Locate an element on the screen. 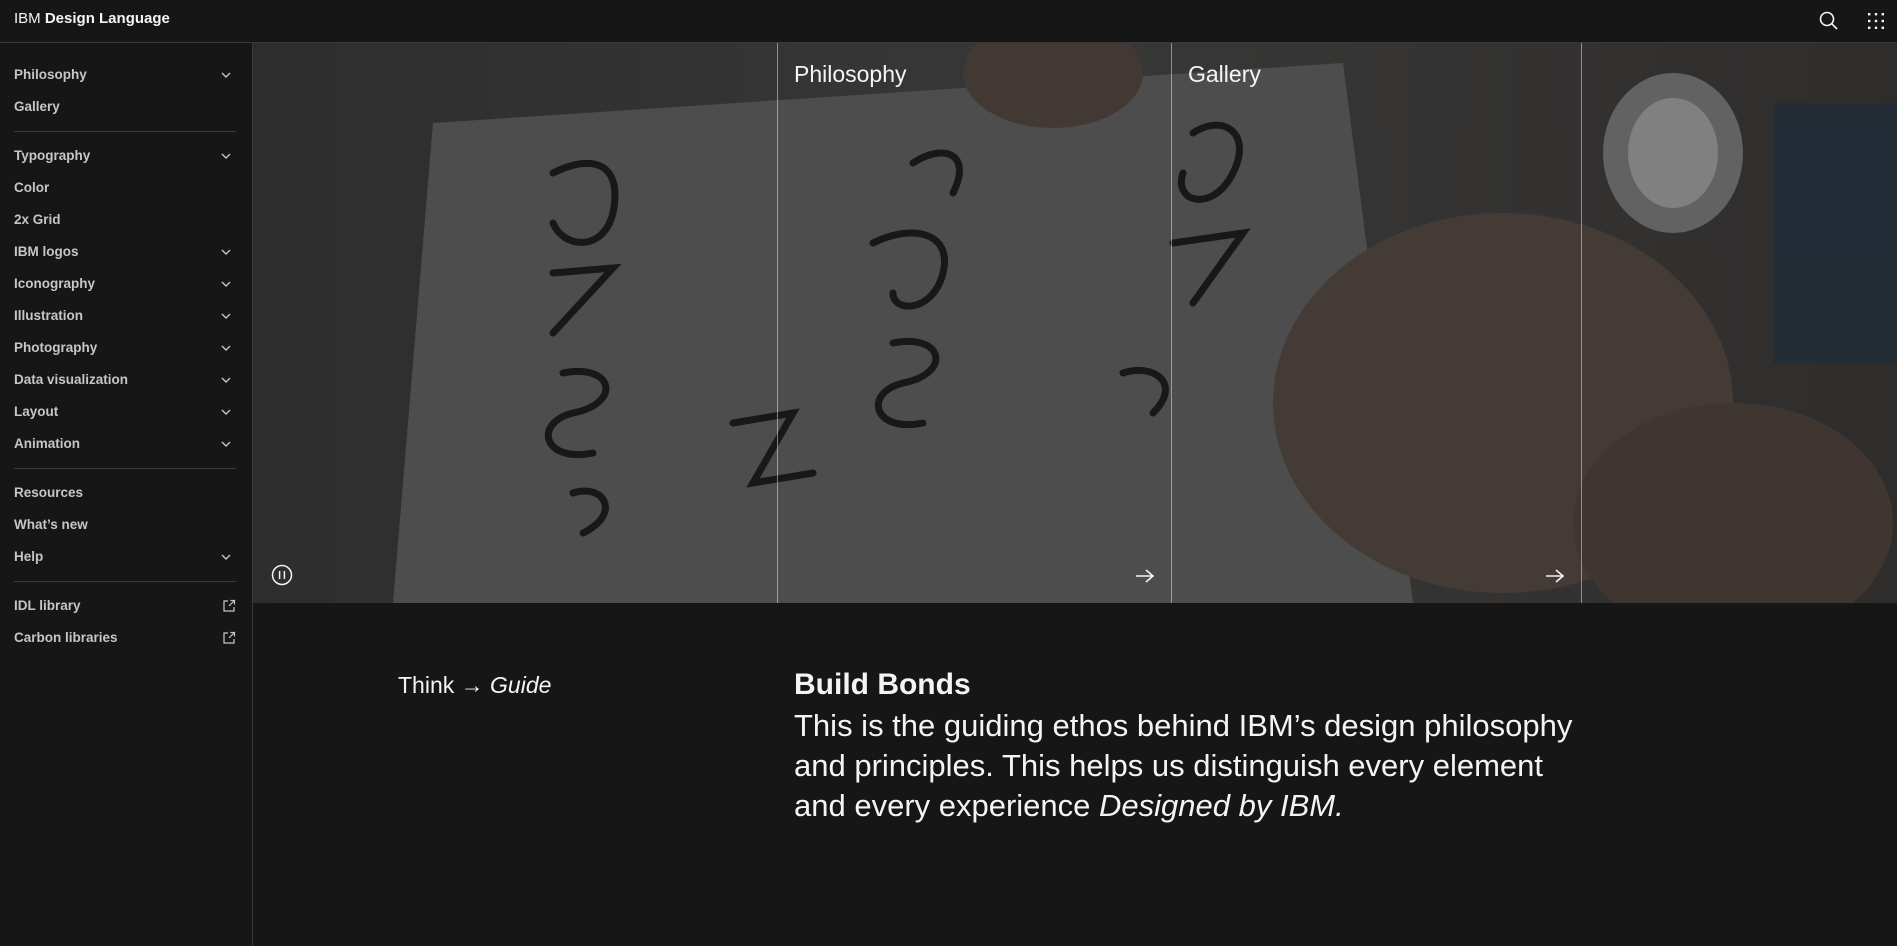  sidebar-item-label: Photography is located at coordinates (56, 347).